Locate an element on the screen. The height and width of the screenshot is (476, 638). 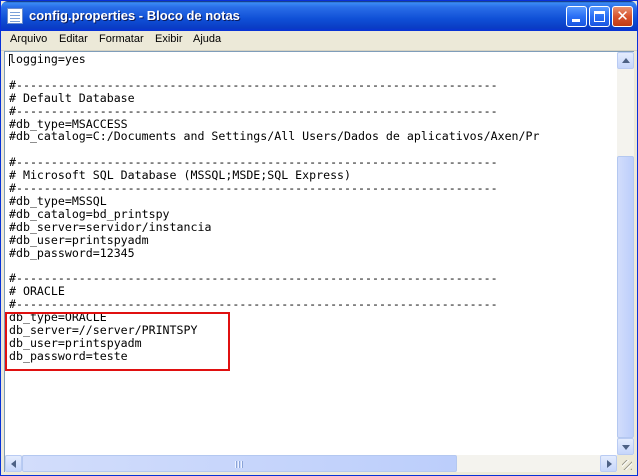
title-bar: config.properties - Bloco de notas ✕ is located at coordinates (319, 16).